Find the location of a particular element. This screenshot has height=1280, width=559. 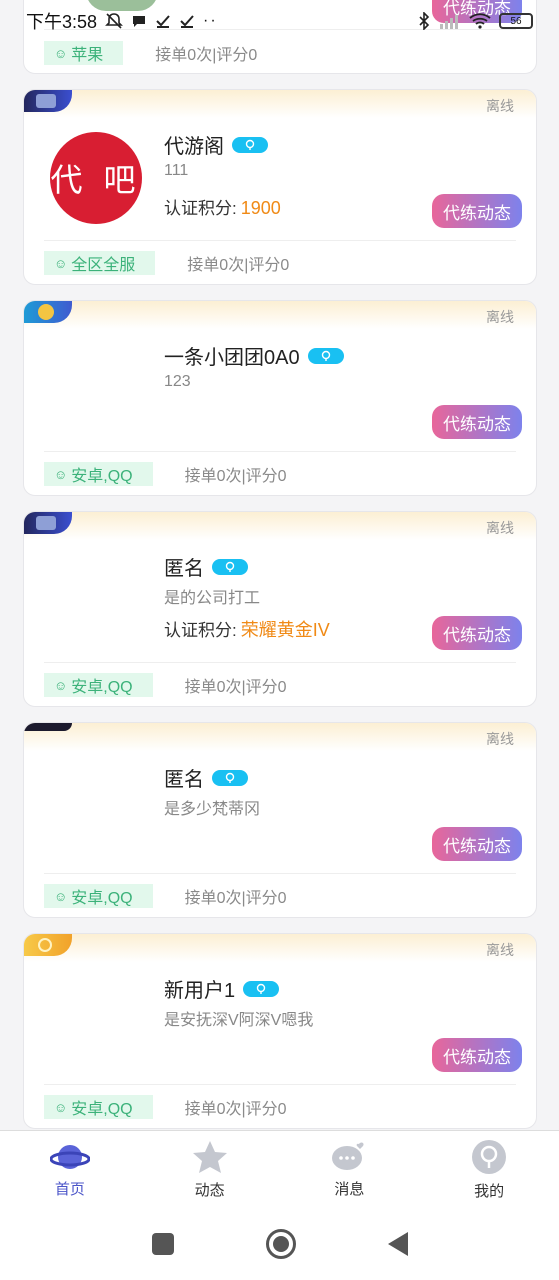

player-desc: 是安抚深V阿深V嗯我 is located at coordinates (239, 1020).